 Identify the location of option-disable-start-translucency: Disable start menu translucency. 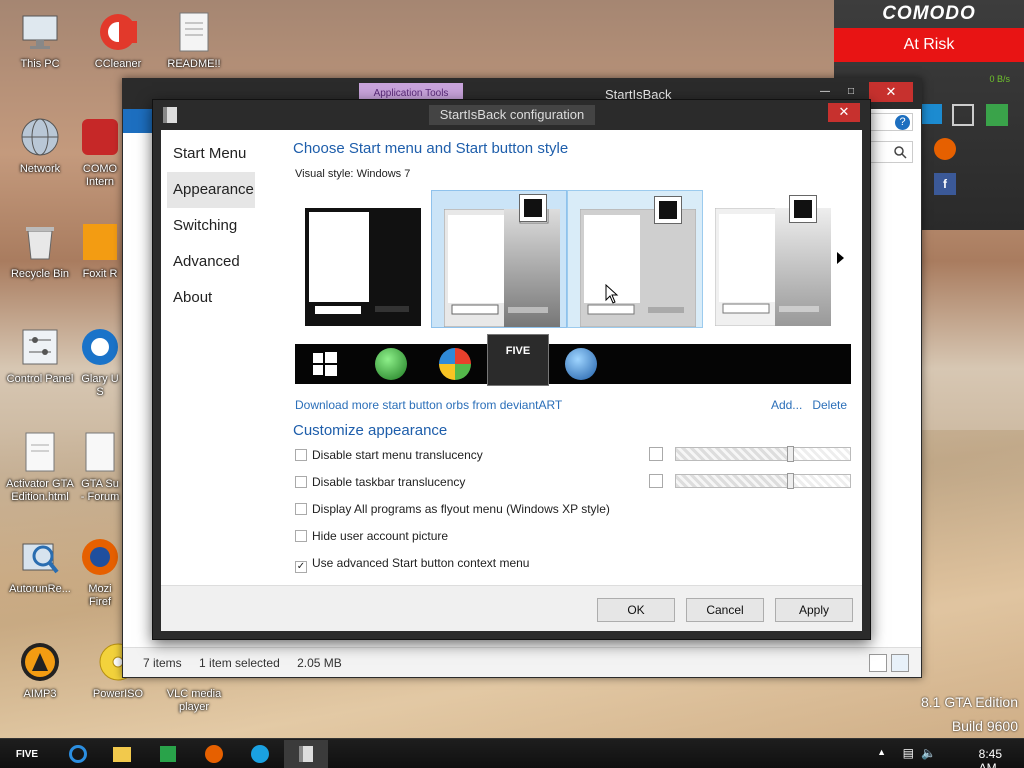
(389, 455).